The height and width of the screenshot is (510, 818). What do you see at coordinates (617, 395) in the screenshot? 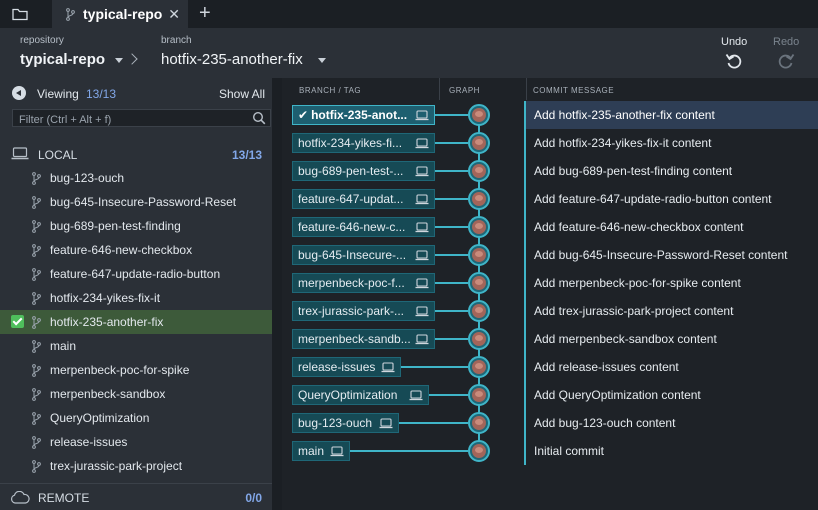
I see `commit-message: Add QueryOptimization content` at bounding box center [617, 395].